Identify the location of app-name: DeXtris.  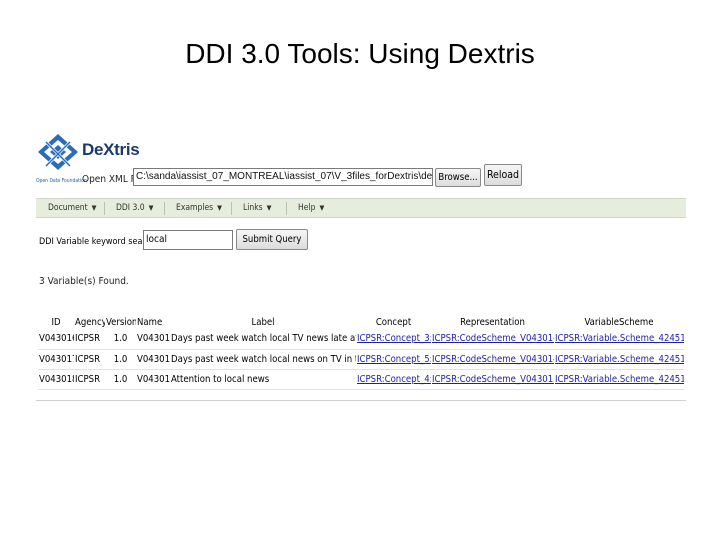
(111, 149).